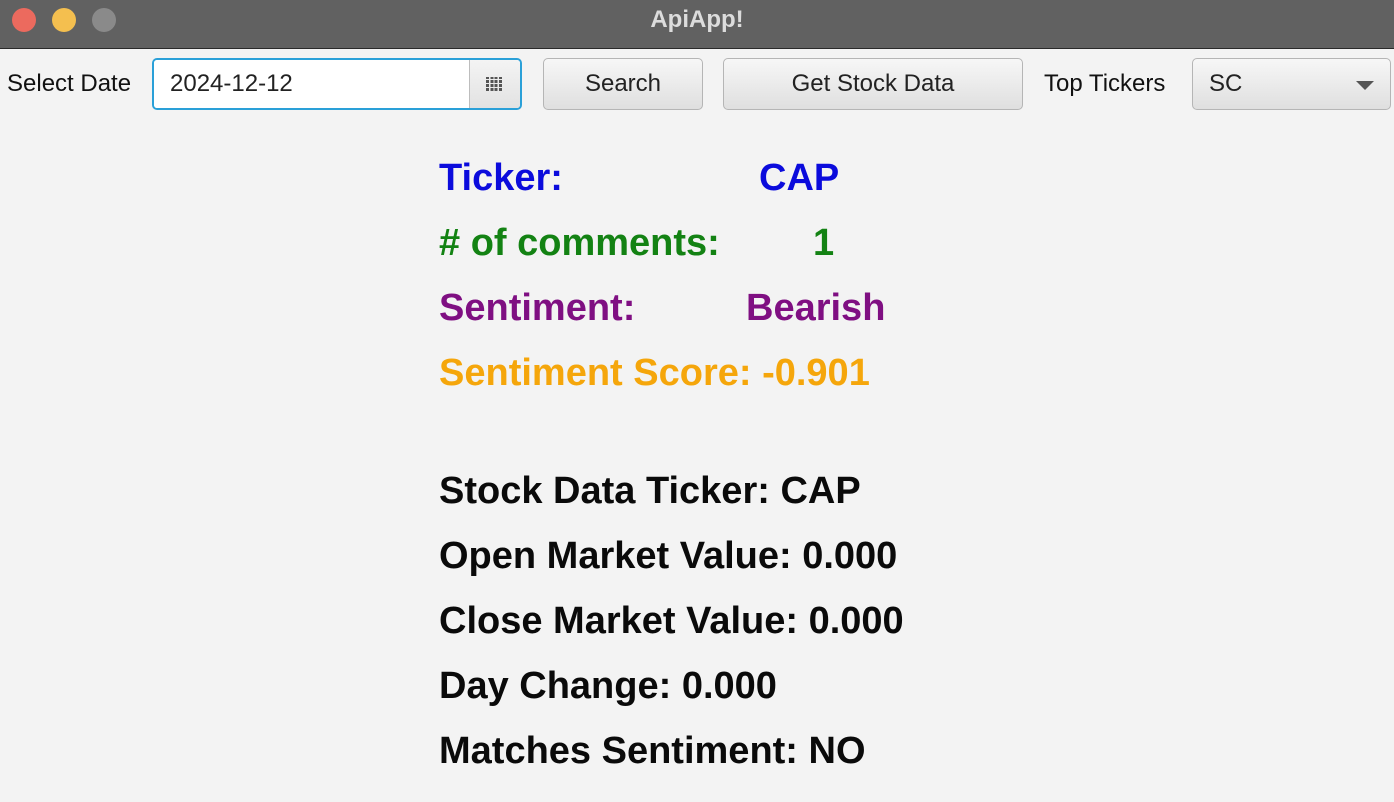 This screenshot has height=802, width=1394. Describe the element at coordinates (652, 751) in the screenshot. I see `matches-sentiment: Matches Sentiment: NO` at that location.